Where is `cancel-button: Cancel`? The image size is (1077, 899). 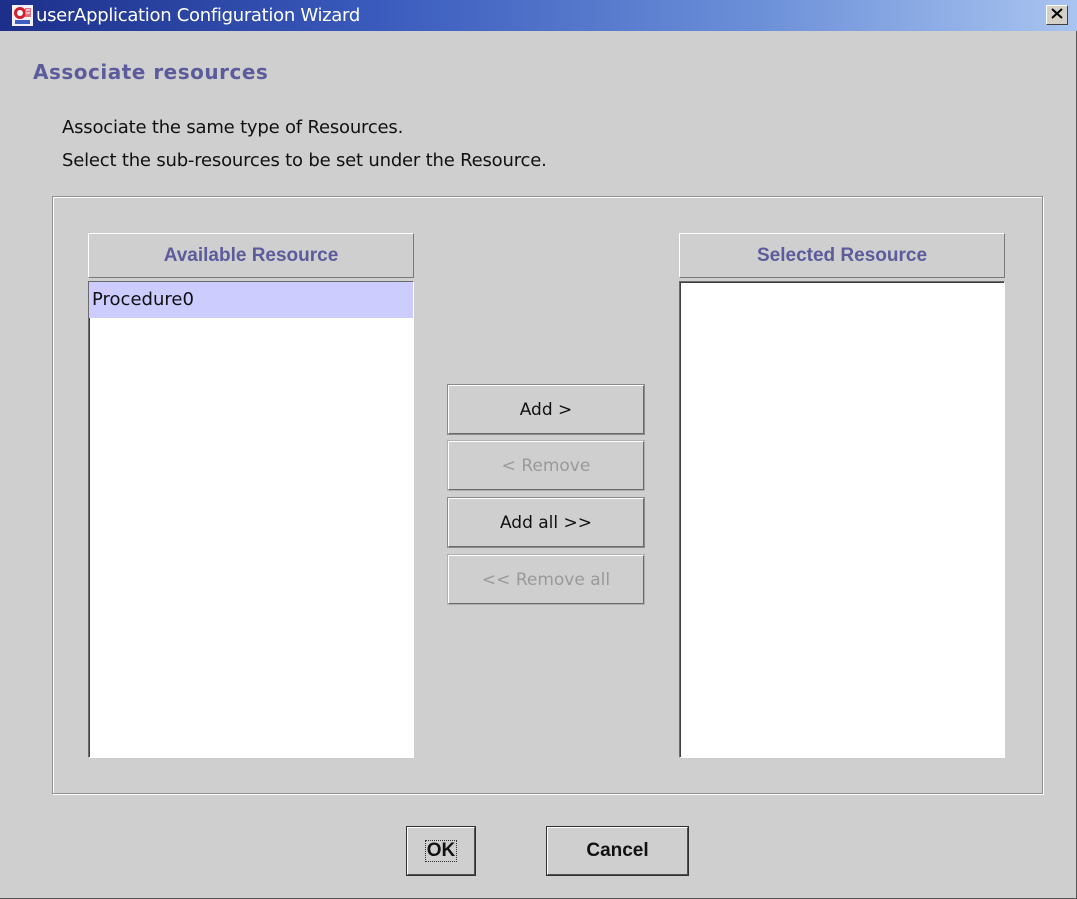 cancel-button: Cancel is located at coordinates (617, 851).